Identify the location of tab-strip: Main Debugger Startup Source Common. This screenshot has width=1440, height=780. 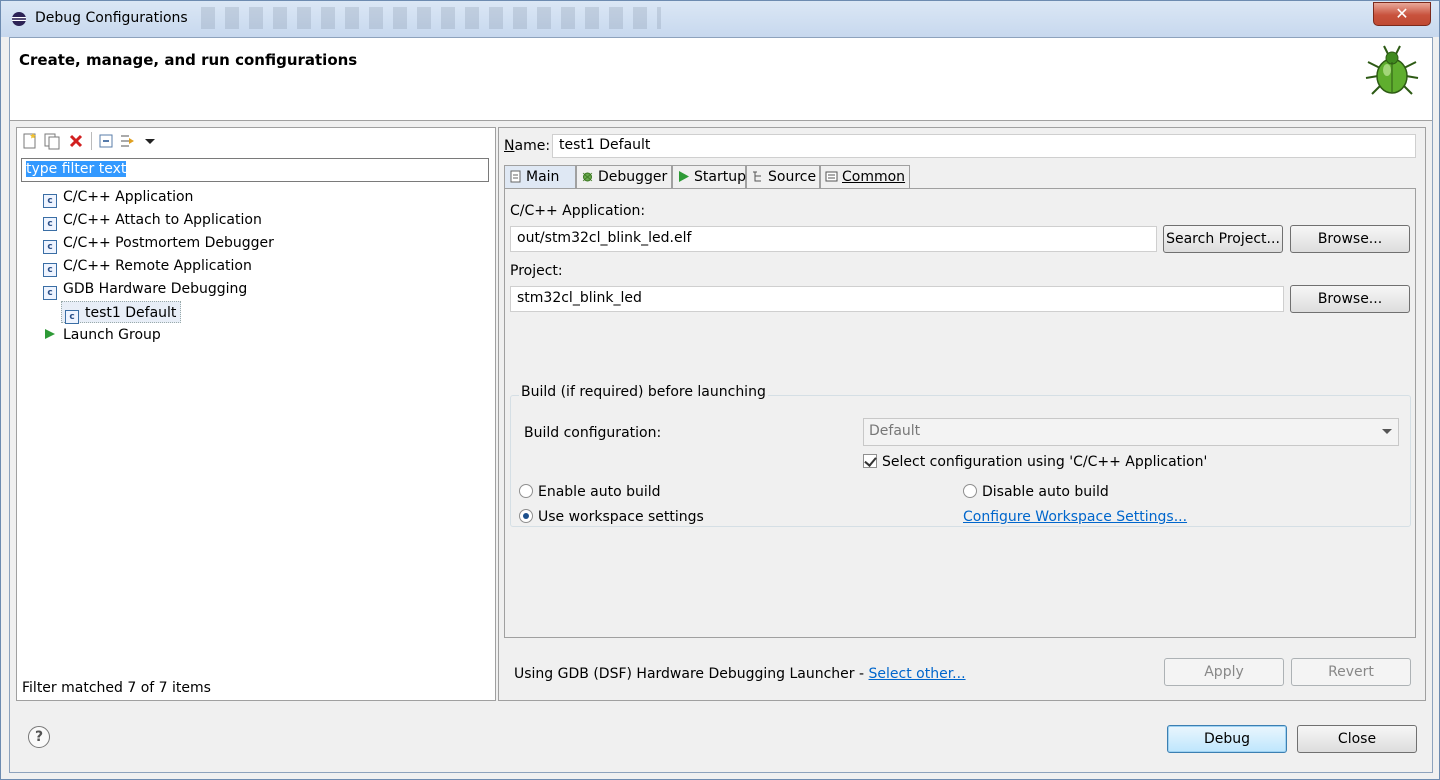
(960, 177).